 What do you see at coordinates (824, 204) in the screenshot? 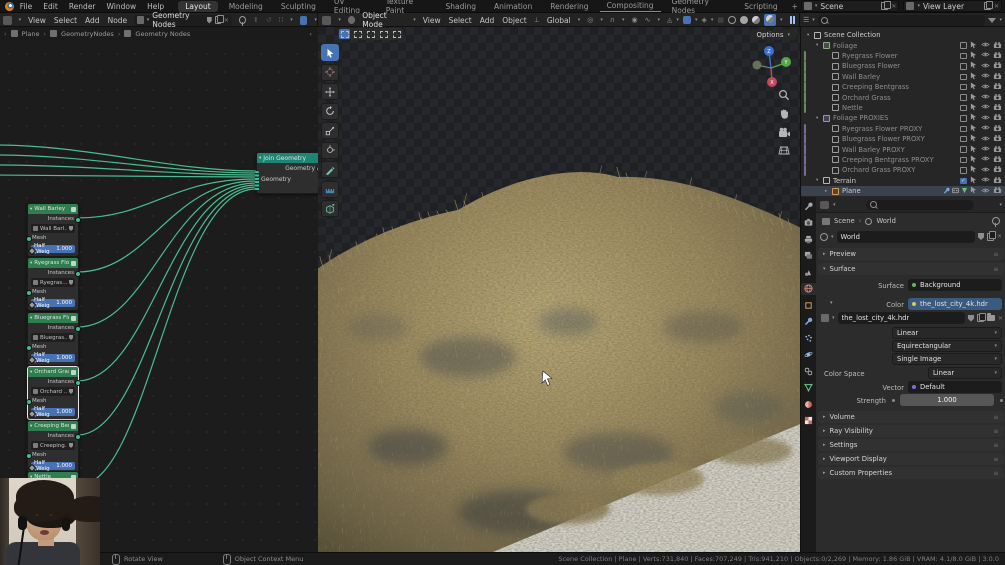
I see `properties-editor-type-icon` at bounding box center [824, 204].